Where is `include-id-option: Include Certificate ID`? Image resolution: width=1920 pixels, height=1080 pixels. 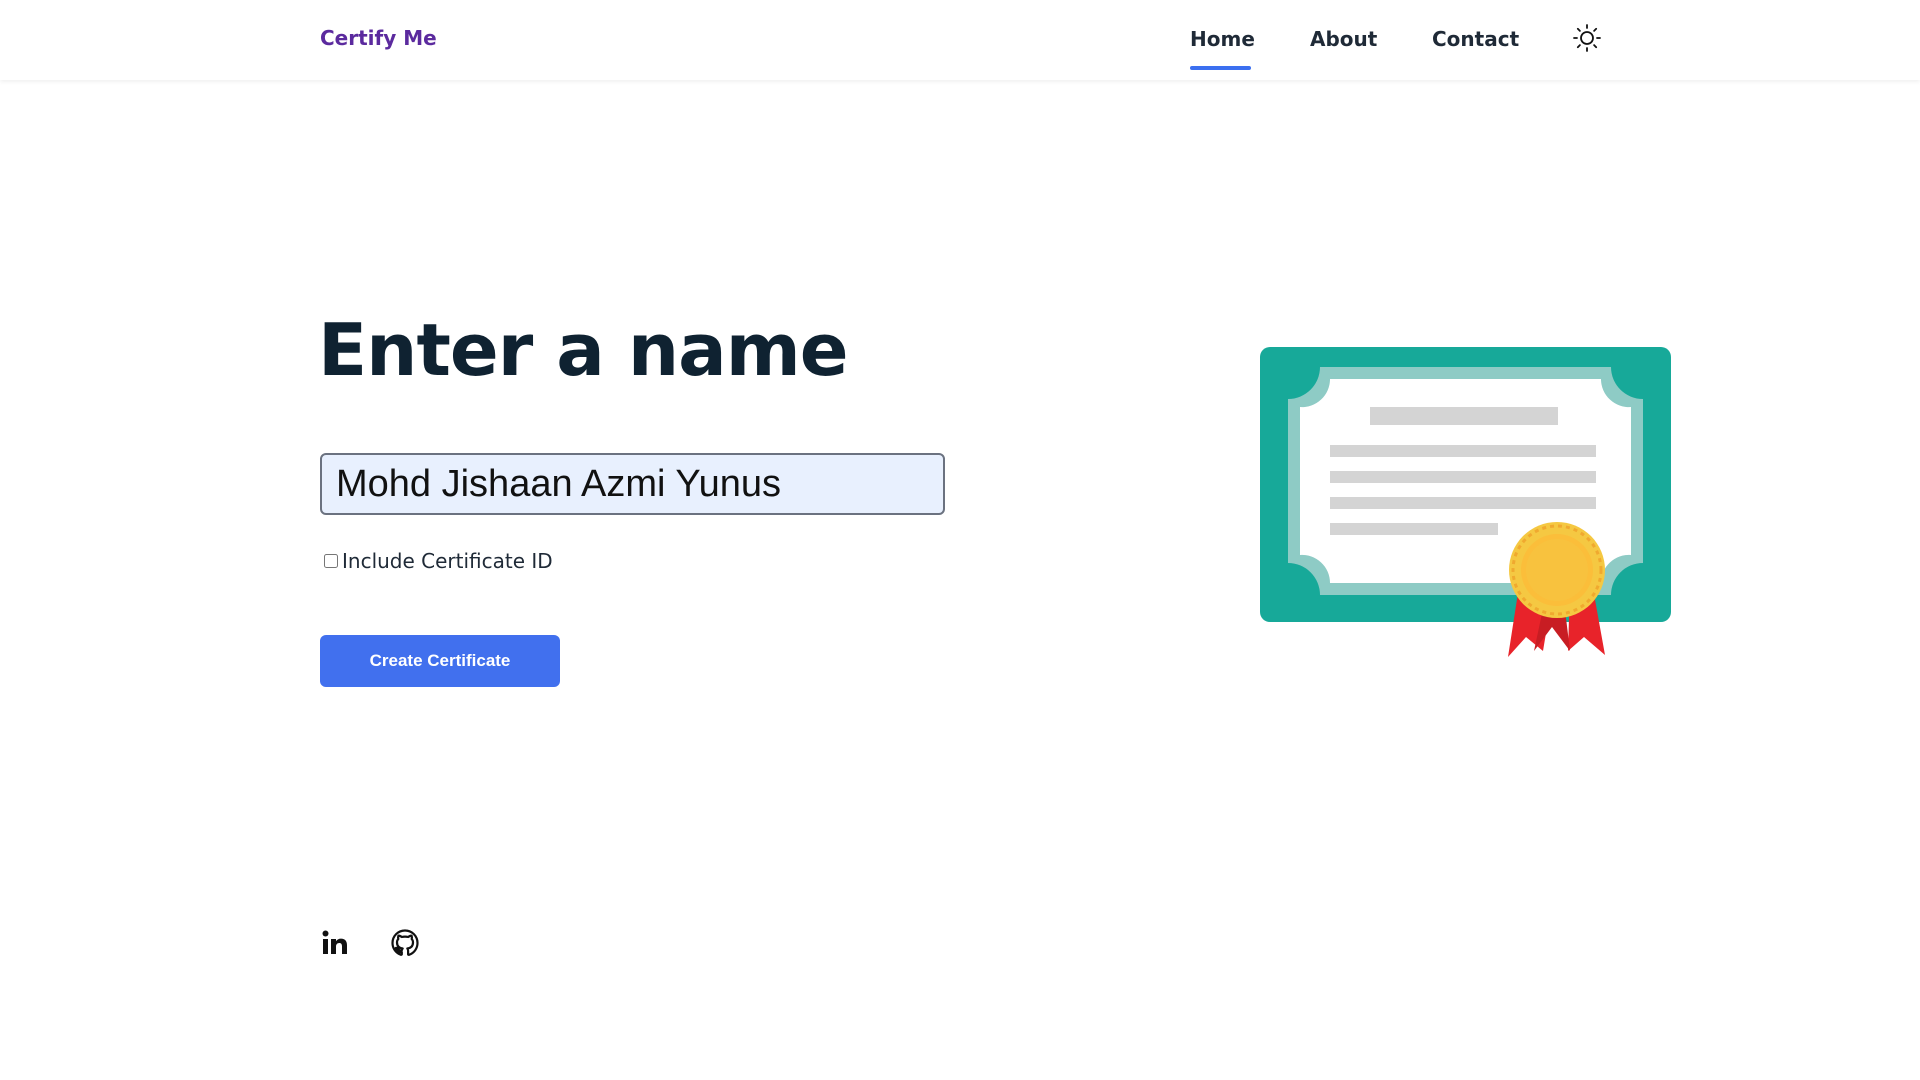 include-id-option: Include Certificate ID is located at coordinates (438, 561).